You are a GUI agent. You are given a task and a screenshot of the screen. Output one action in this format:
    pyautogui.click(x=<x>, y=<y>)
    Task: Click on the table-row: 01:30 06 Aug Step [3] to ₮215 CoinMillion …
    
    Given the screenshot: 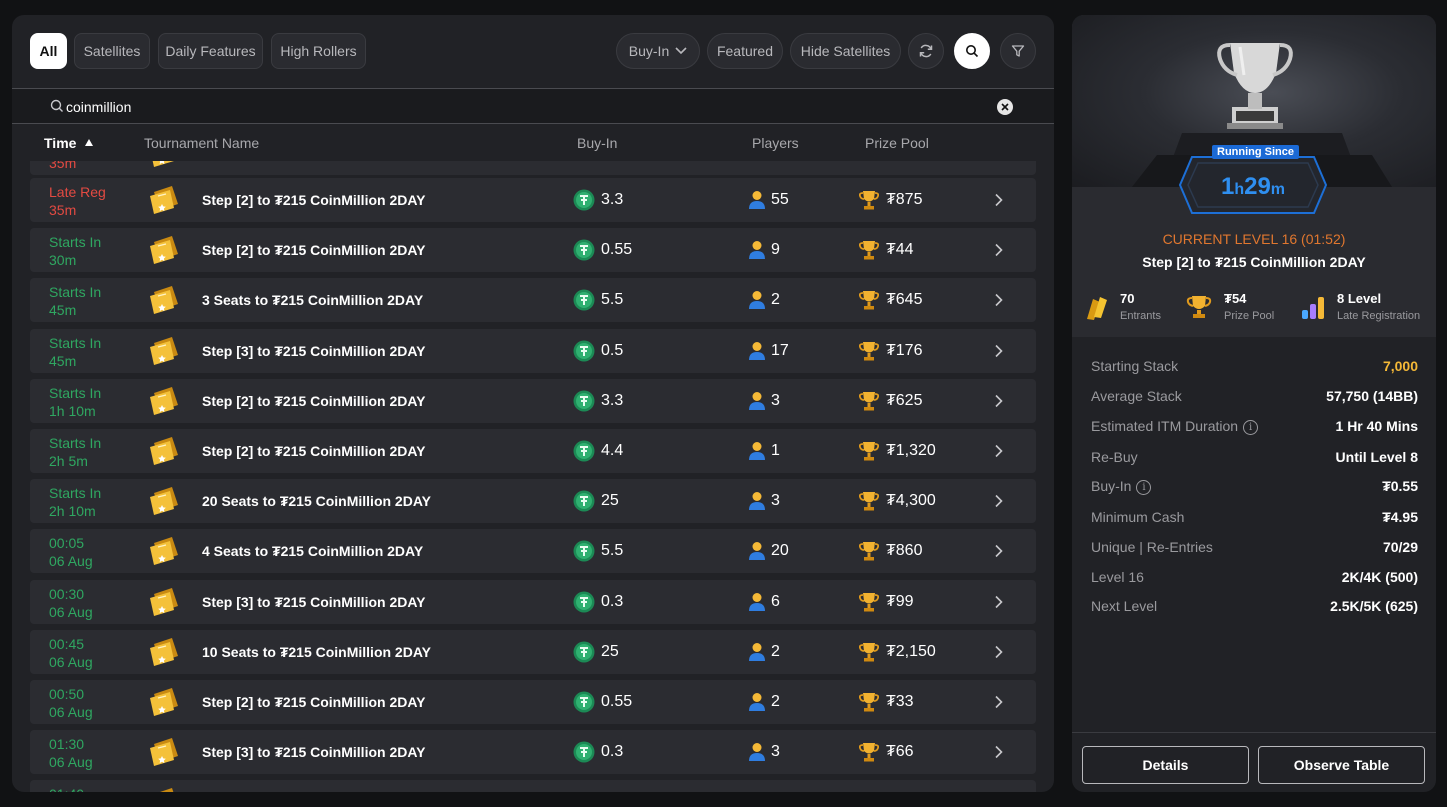 What is the action you would take?
    pyautogui.click(x=533, y=752)
    